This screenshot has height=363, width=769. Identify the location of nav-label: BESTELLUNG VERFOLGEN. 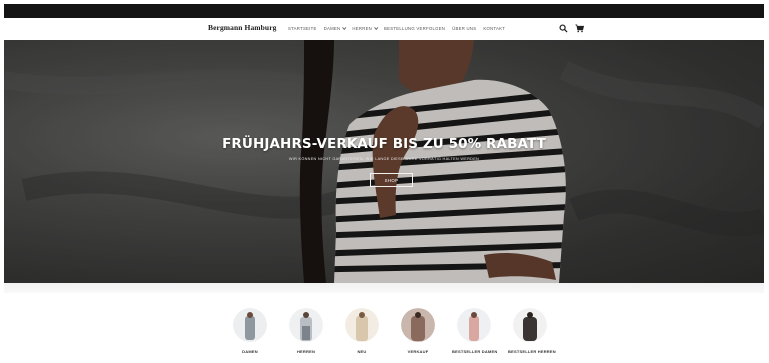
(415, 28).